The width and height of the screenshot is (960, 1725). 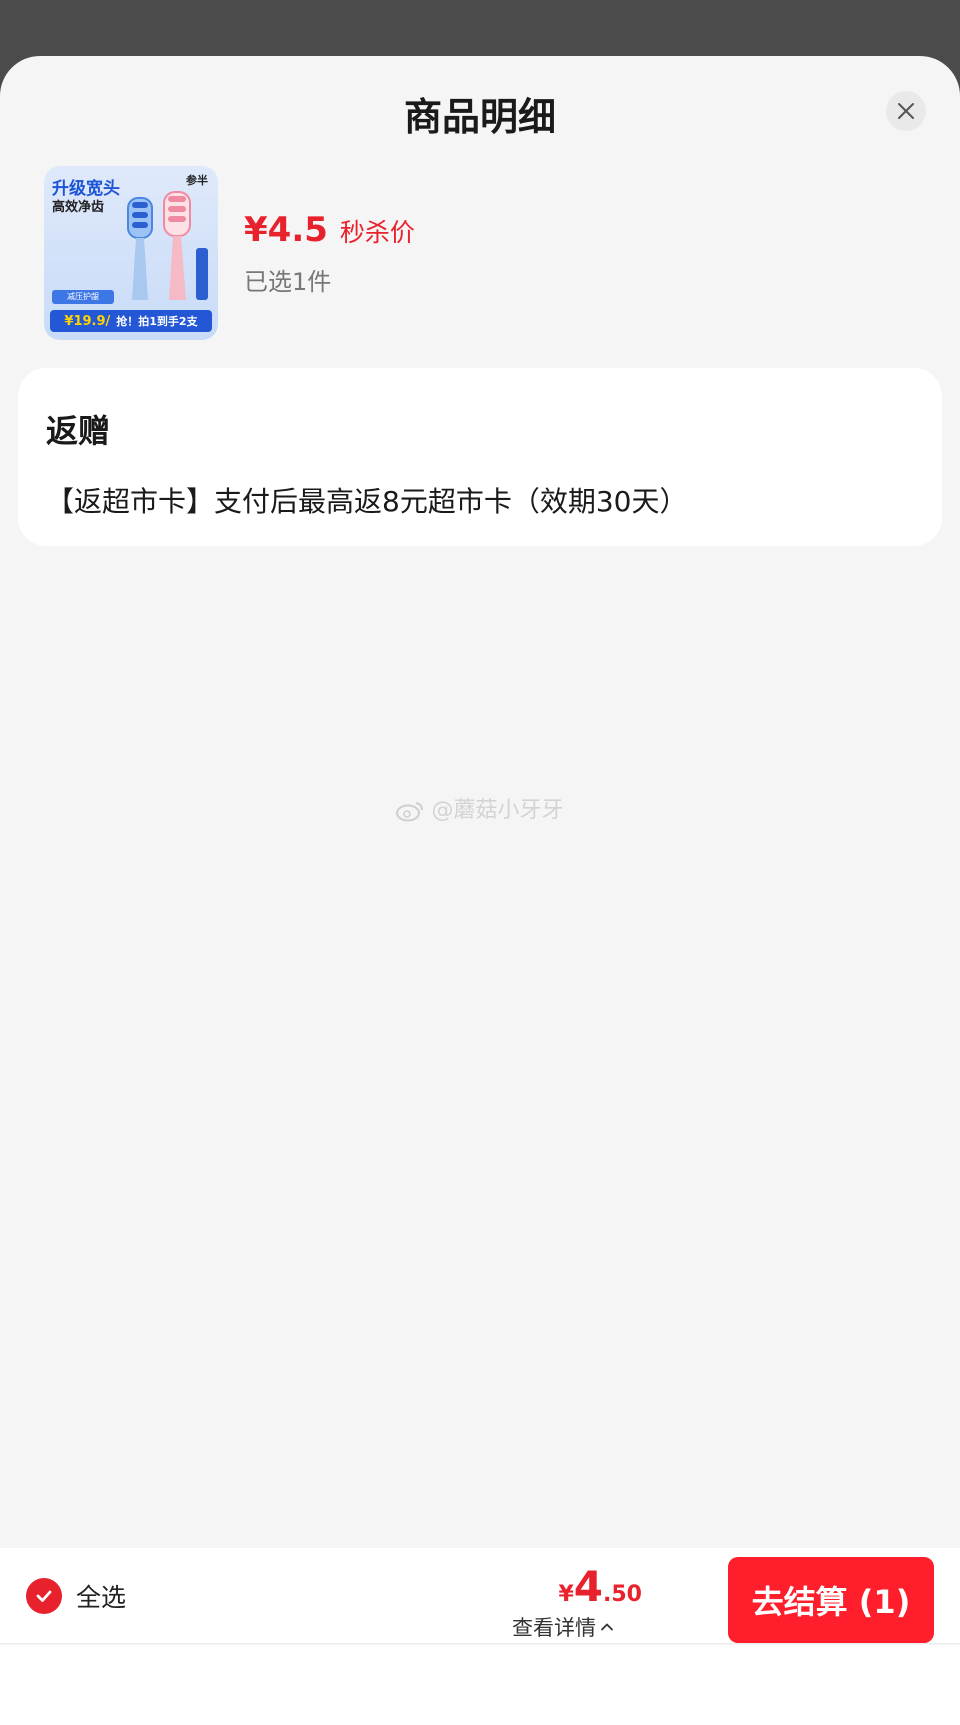 I want to click on thumb-promo-strip: ¥19.9/ 抢！拍1到手2支, so click(x=131, y=321).